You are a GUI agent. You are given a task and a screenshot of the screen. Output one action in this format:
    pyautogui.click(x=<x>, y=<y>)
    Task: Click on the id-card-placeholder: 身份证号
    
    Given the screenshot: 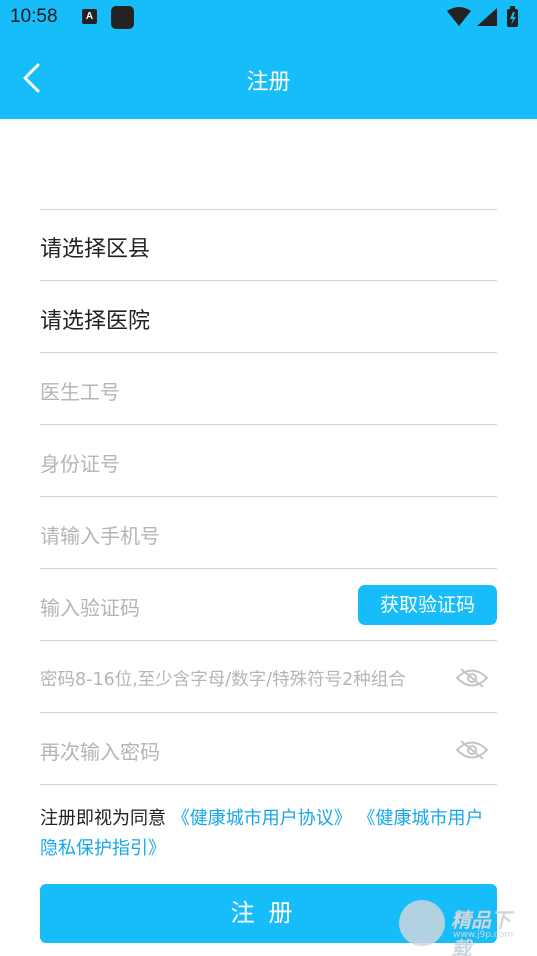 What is the action you would take?
    pyautogui.click(x=80, y=464)
    